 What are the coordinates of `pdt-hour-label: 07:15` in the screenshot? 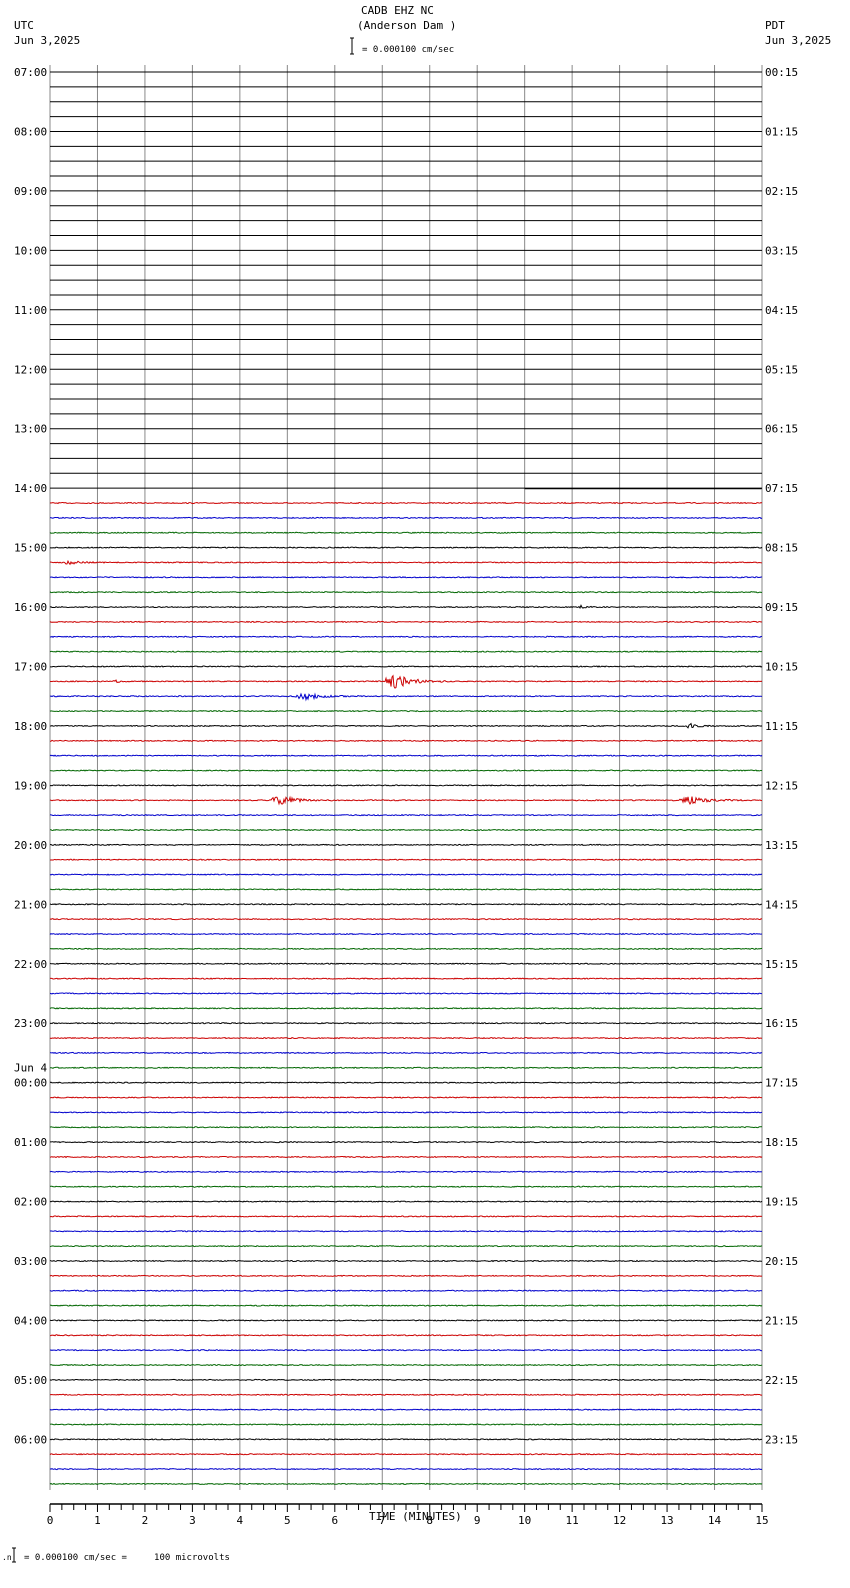 It's located at (781, 488).